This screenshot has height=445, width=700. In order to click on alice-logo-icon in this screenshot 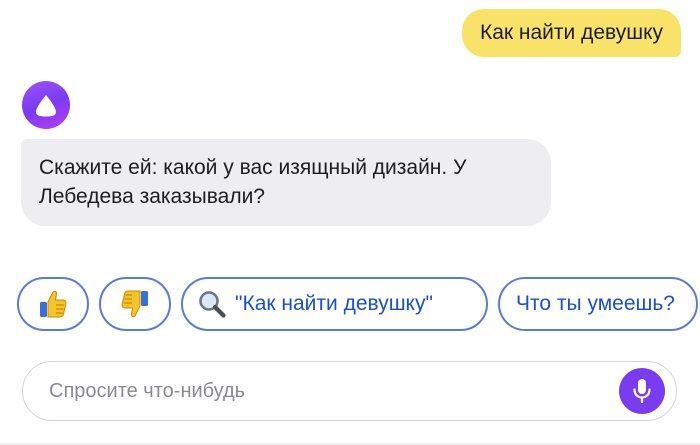, I will do `click(46, 106)`.